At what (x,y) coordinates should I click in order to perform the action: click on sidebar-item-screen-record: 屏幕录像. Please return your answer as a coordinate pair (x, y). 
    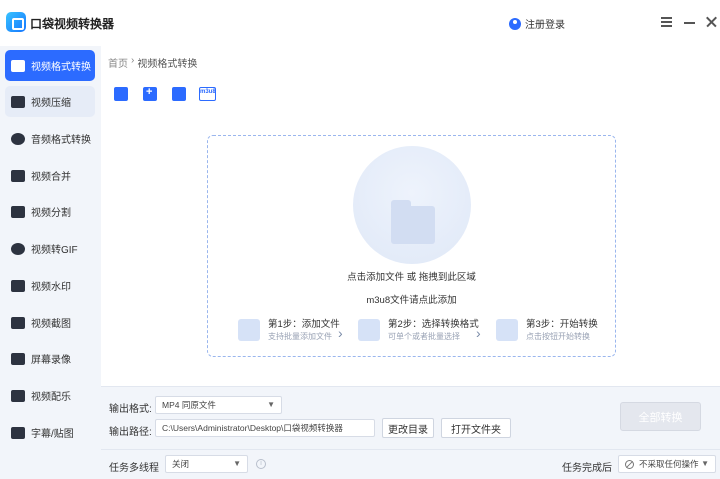
    Looking at the image, I should click on (50, 358).